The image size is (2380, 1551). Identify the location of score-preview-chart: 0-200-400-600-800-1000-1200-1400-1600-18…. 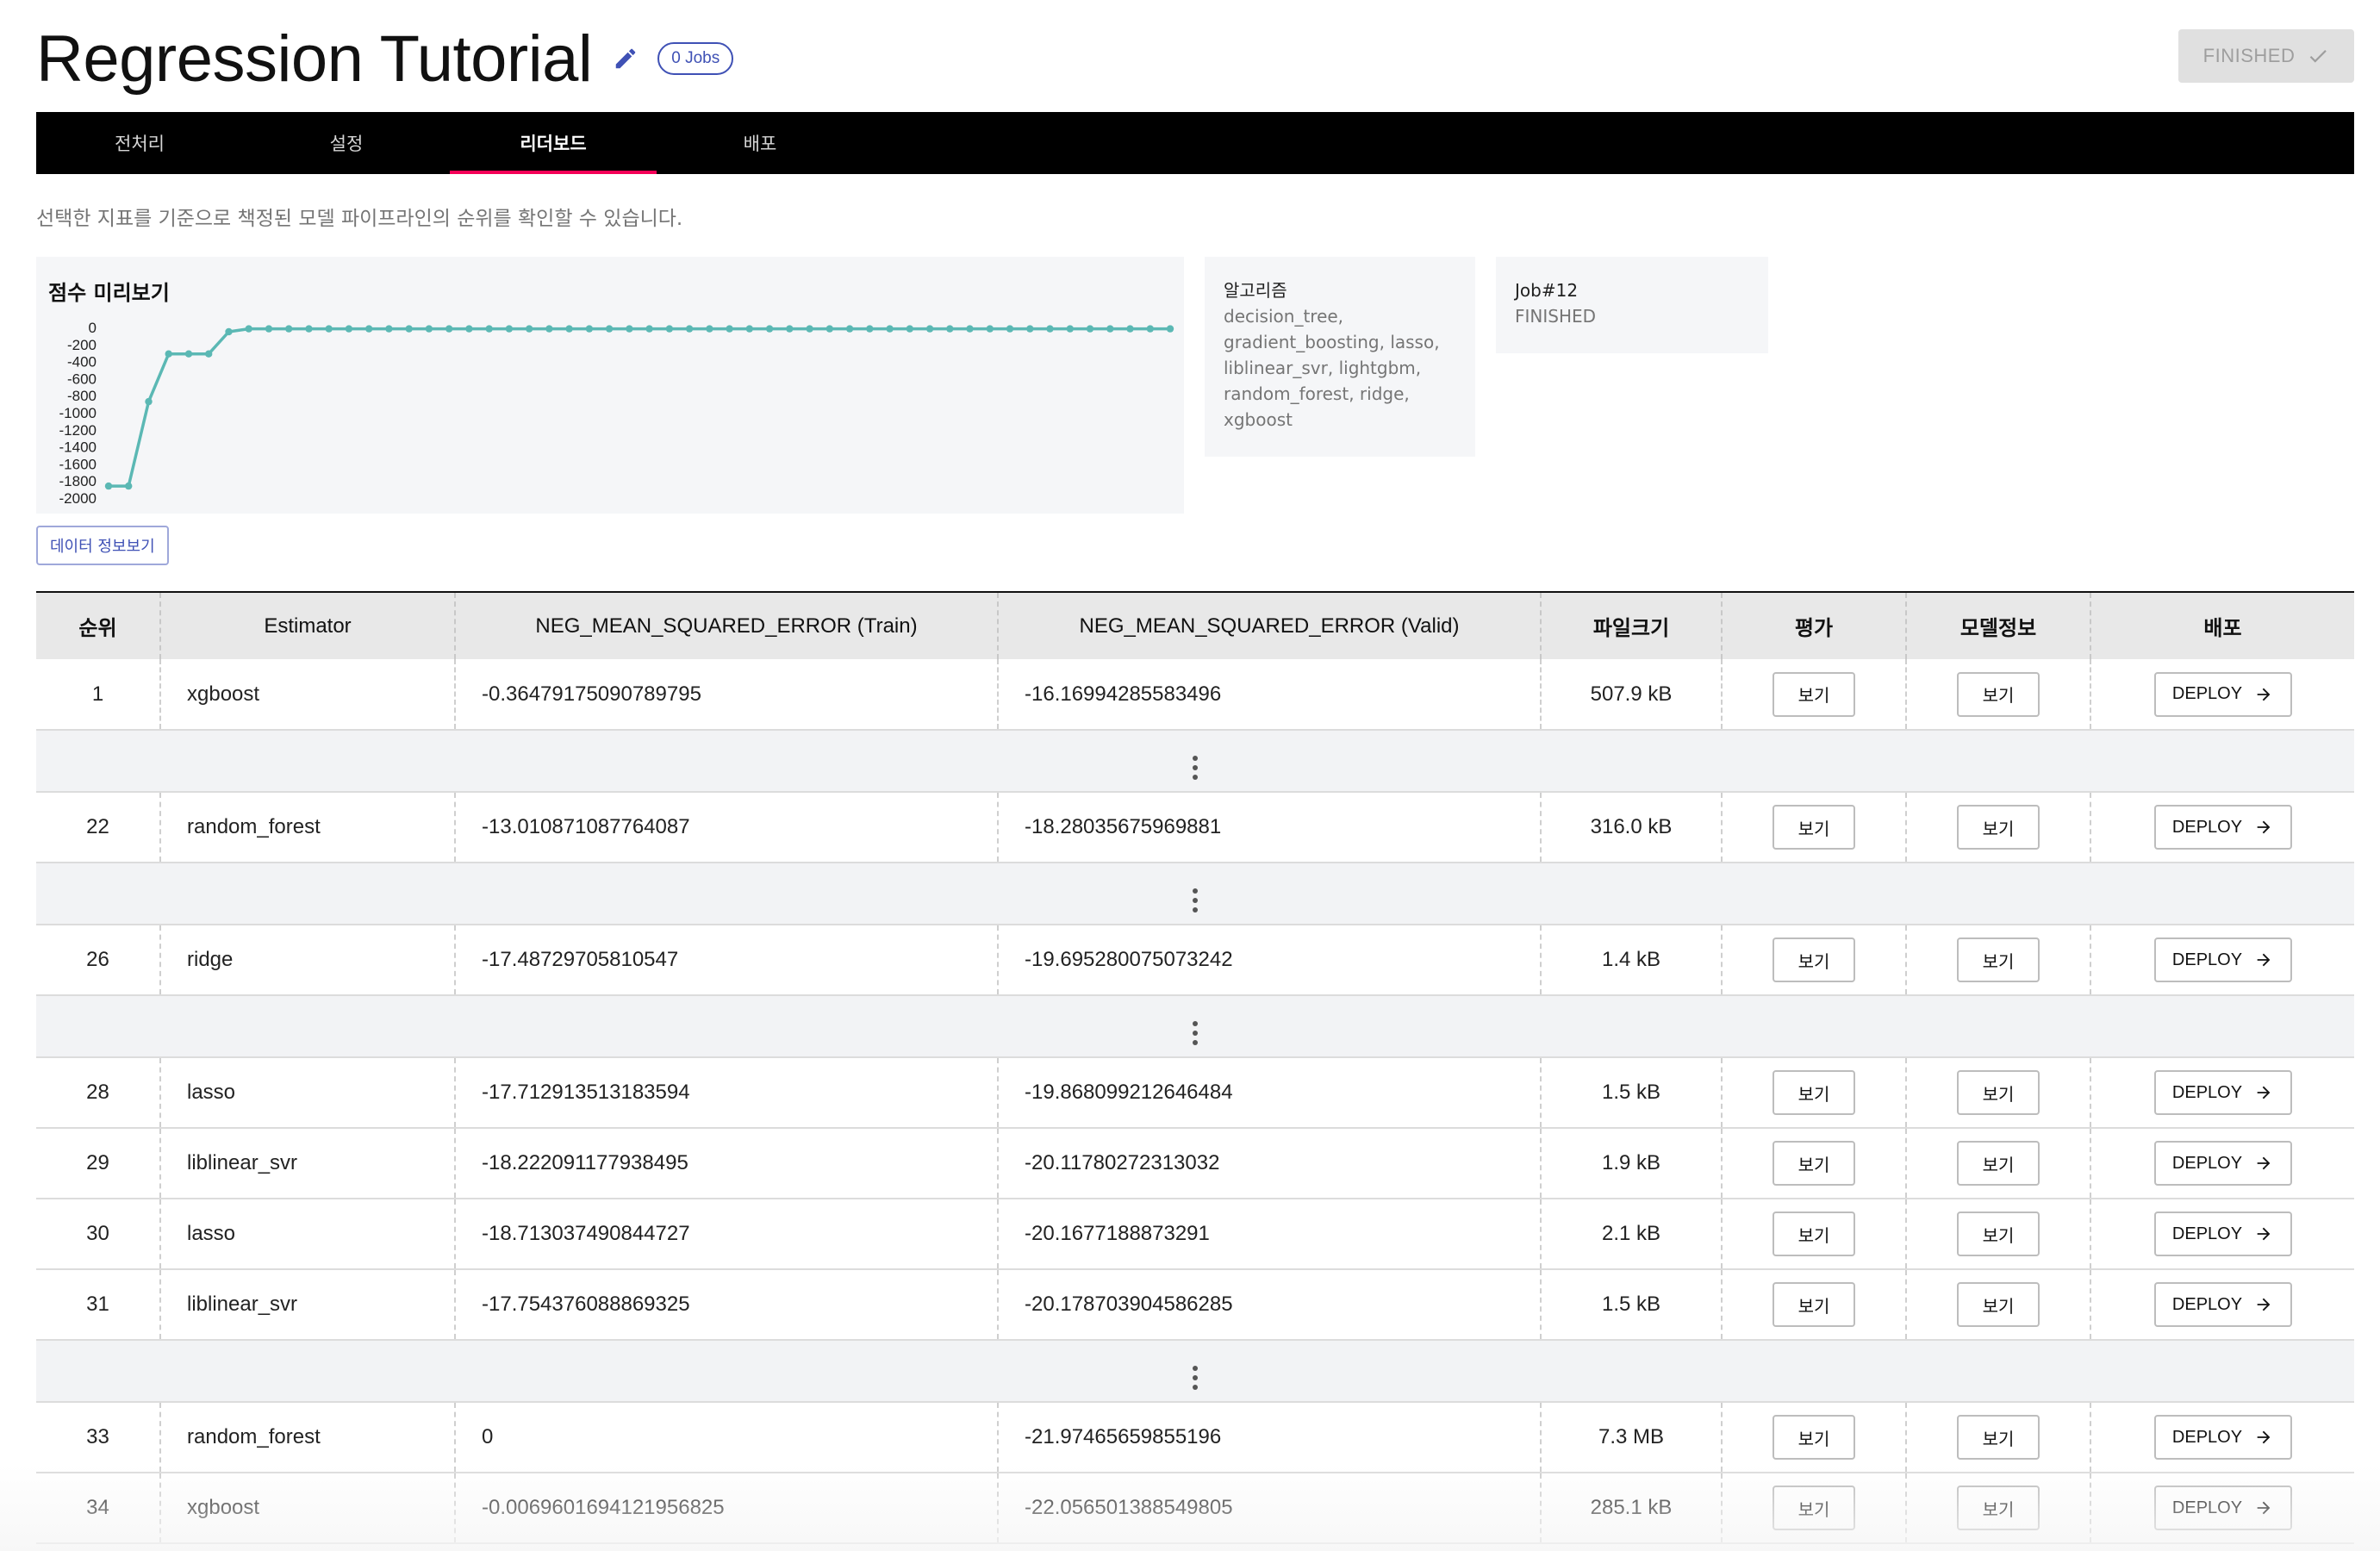
(617, 413).